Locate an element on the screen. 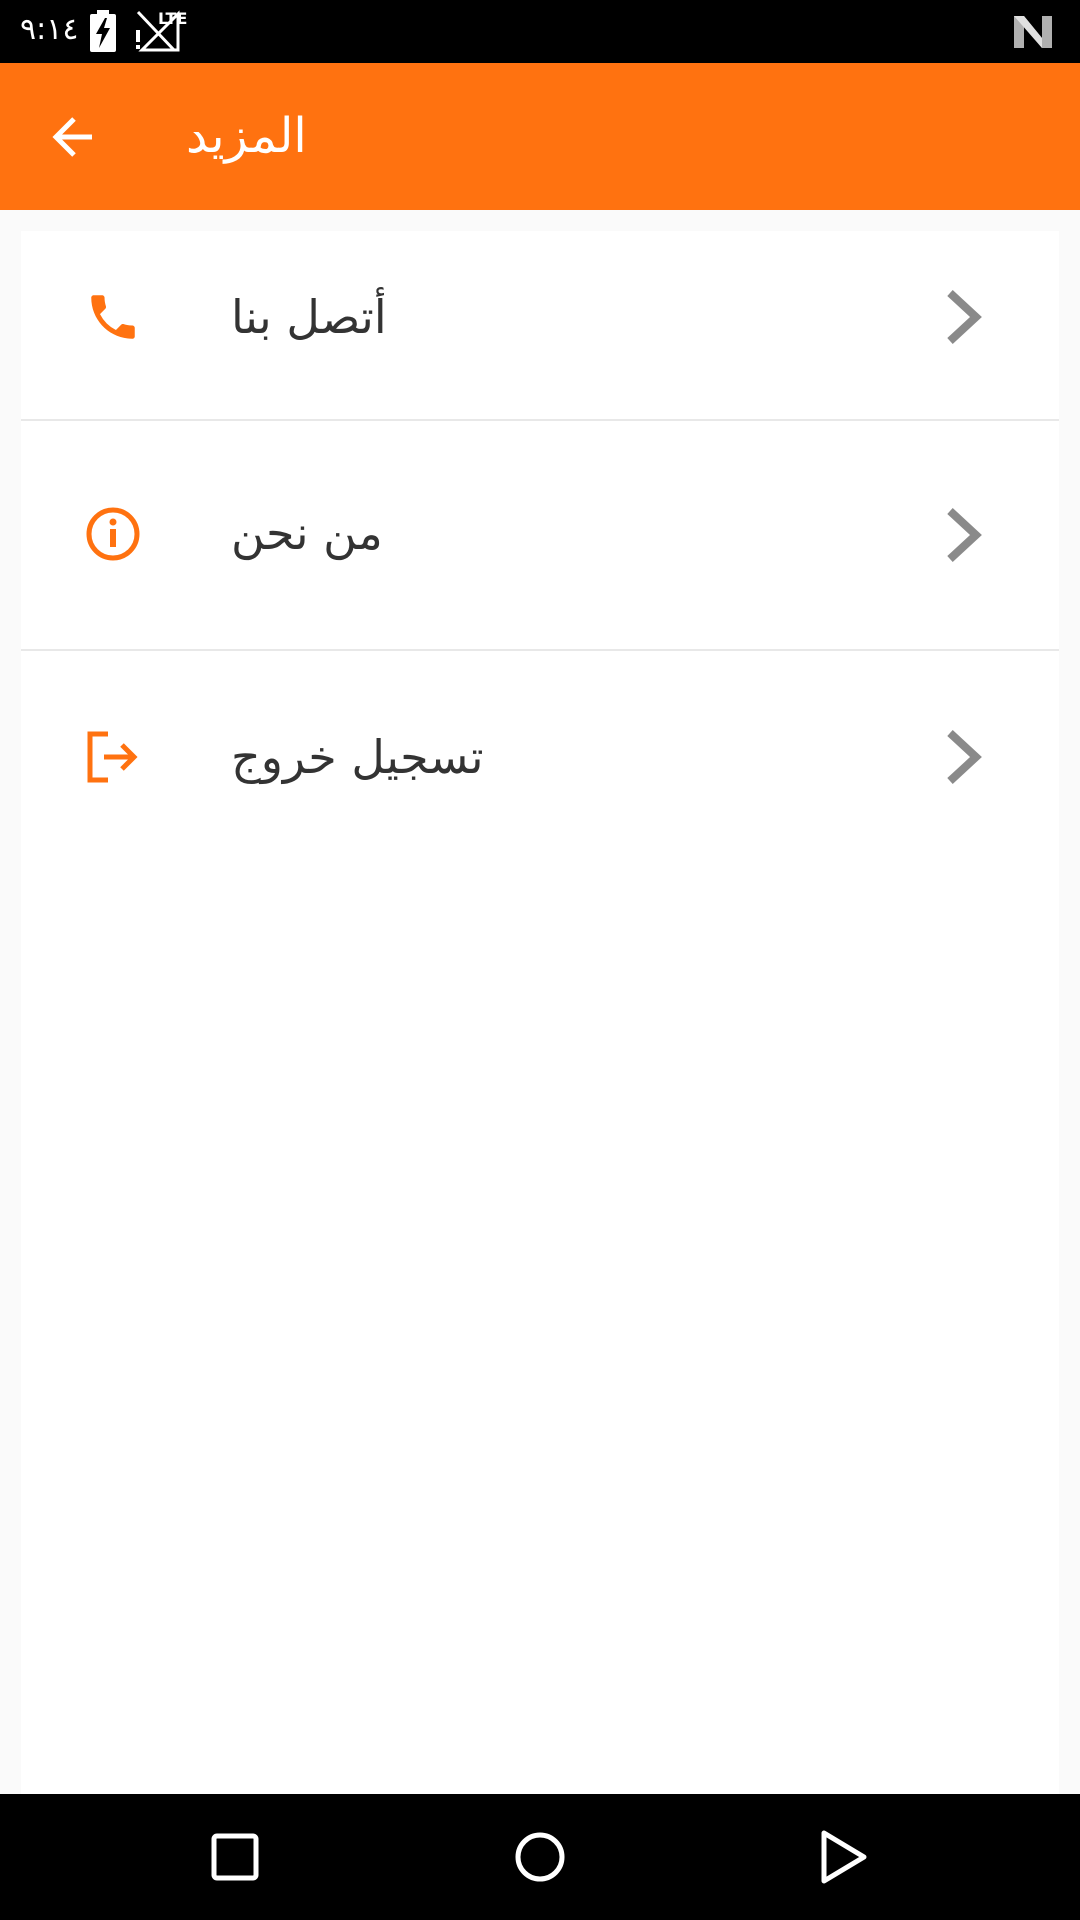 Image resolution: width=1080 pixels, height=1920 pixels. status-bar: ٩:١٤ LTE is located at coordinates (540, 31).